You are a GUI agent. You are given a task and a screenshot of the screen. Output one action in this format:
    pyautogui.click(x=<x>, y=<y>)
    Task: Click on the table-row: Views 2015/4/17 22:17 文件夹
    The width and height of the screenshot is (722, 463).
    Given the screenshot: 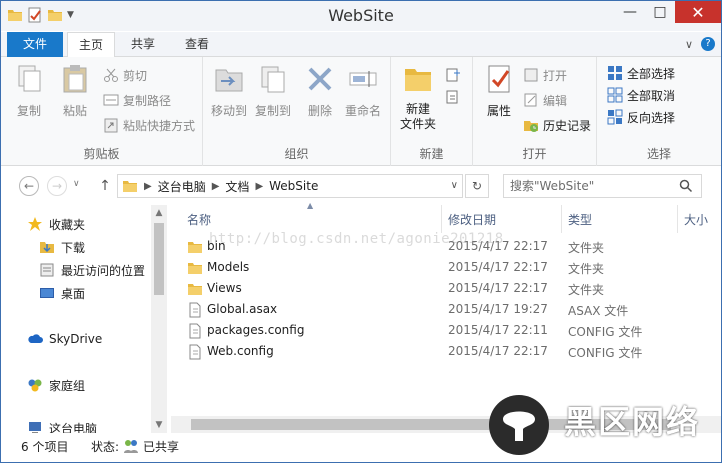 What is the action you would take?
    pyautogui.click(x=441, y=289)
    